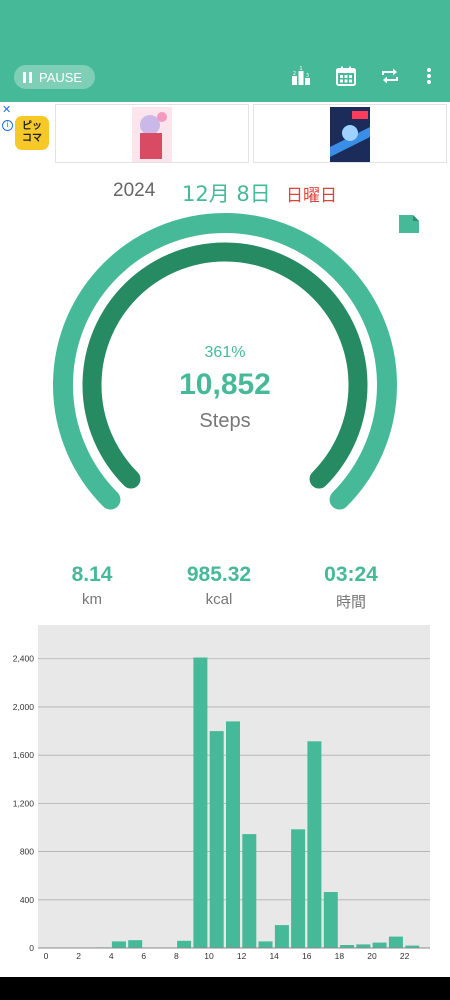 Image resolution: width=450 pixels, height=1000 pixels. I want to click on y-tick-label: 2,400, so click(24, 659).